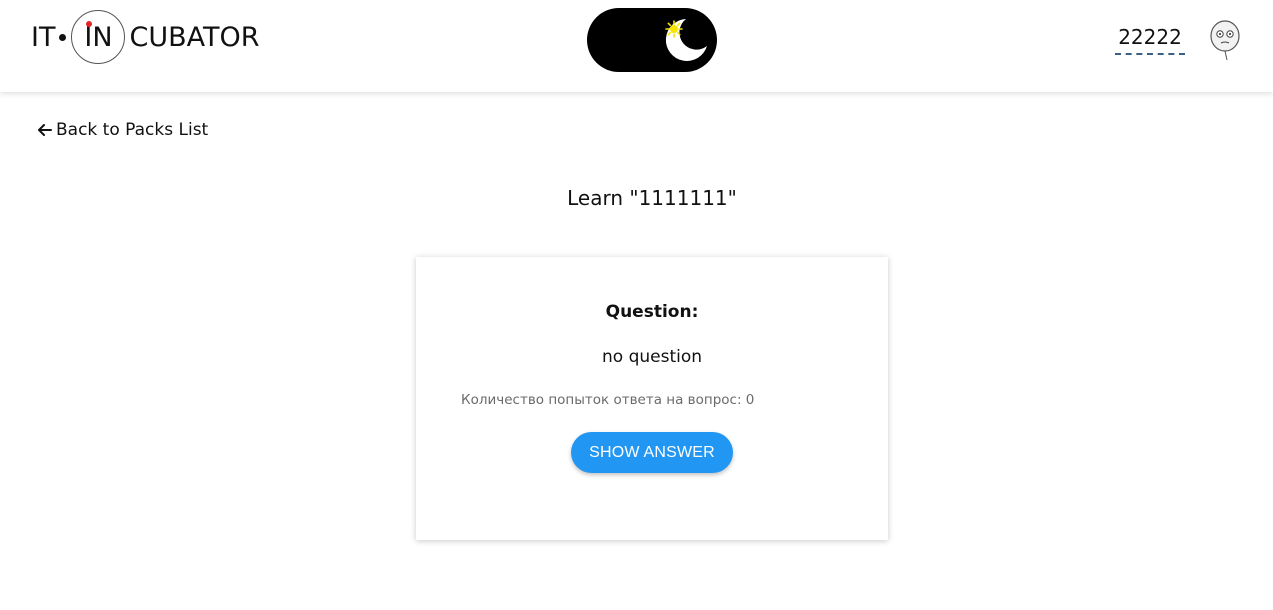  What do you see at coordinates (1150, 39) in the screenshot?
I see `user-name: 22222` at bounding box center [1150, 39].